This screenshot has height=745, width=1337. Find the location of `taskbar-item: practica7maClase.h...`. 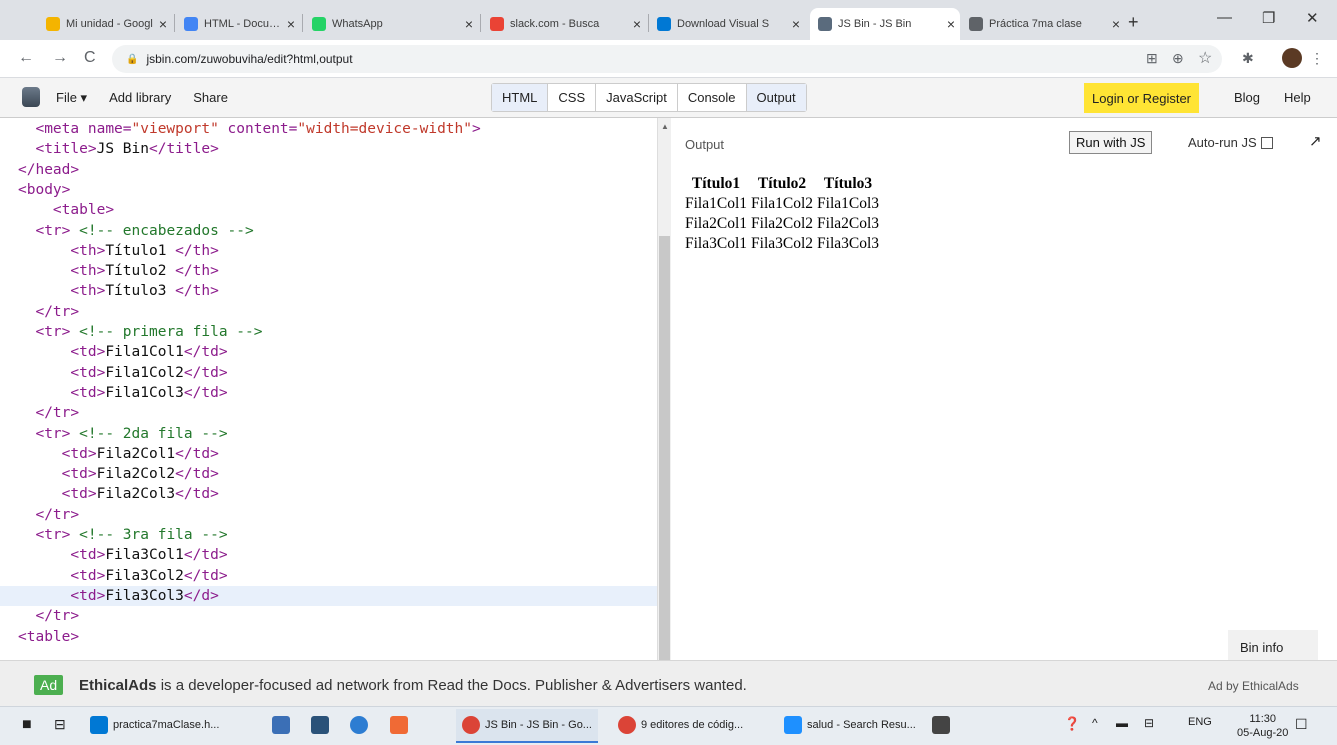

taskbar-item: practica7maClase.h... is located at coordinates (154, 725).